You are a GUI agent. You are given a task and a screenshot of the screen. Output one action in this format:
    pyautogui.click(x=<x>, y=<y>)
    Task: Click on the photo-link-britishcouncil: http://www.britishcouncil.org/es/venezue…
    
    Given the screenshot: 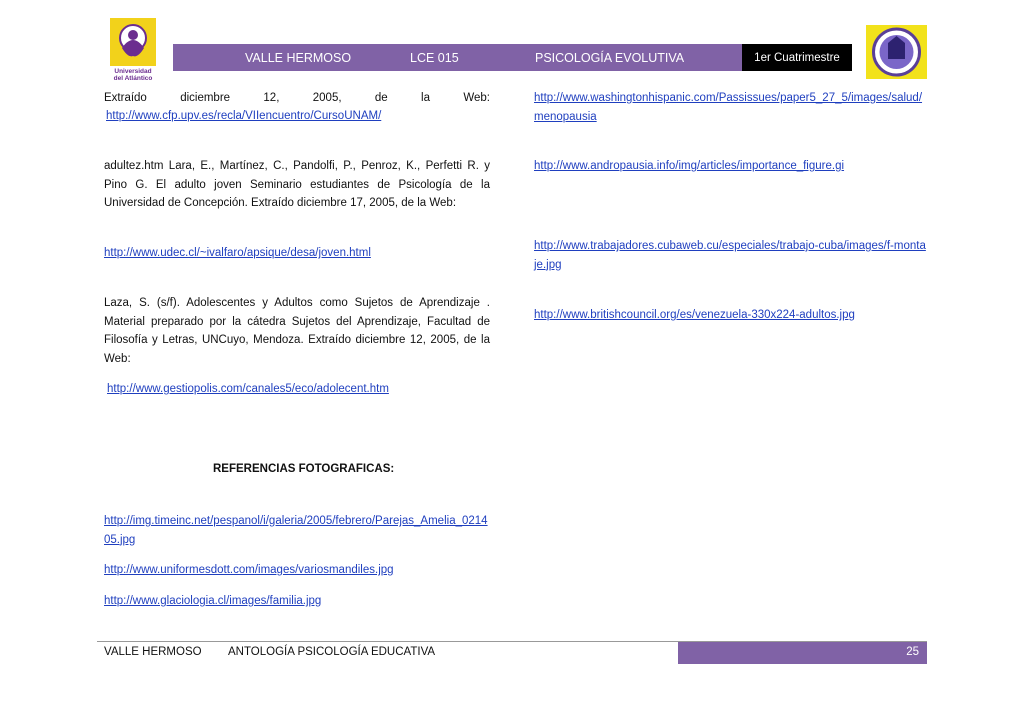 What is the action you would take?
    pyautogui.click(x=694, y=315)
    